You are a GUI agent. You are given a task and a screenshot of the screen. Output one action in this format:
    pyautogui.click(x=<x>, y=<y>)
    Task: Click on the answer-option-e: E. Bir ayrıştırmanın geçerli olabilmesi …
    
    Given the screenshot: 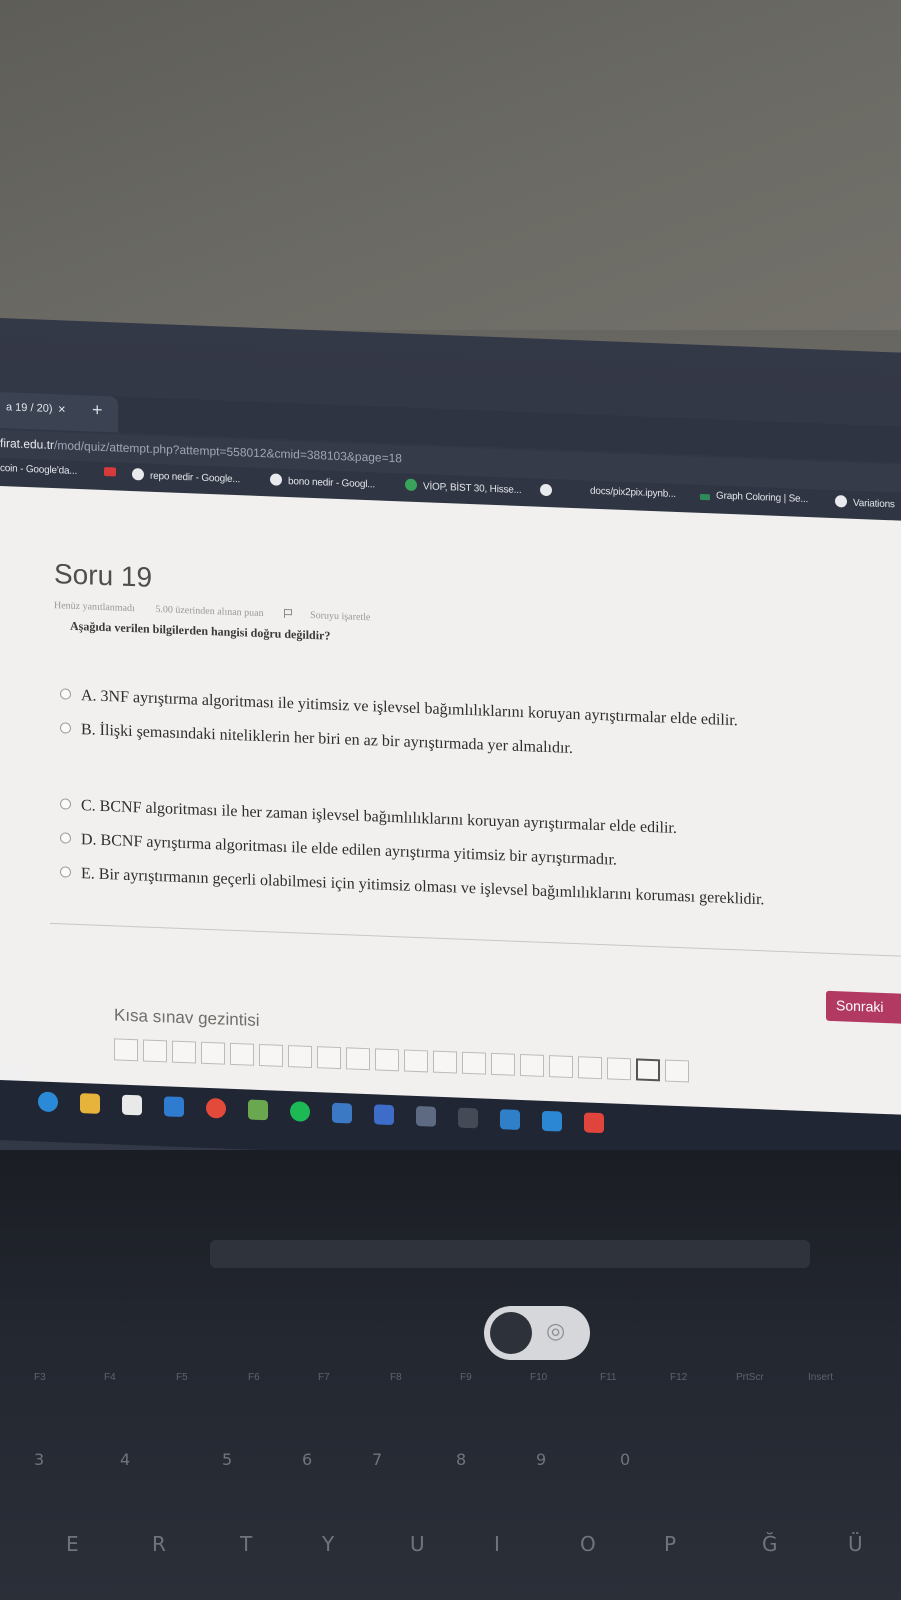 What is the action you would take?
    pyautogui.click(x=412, y=886)
    